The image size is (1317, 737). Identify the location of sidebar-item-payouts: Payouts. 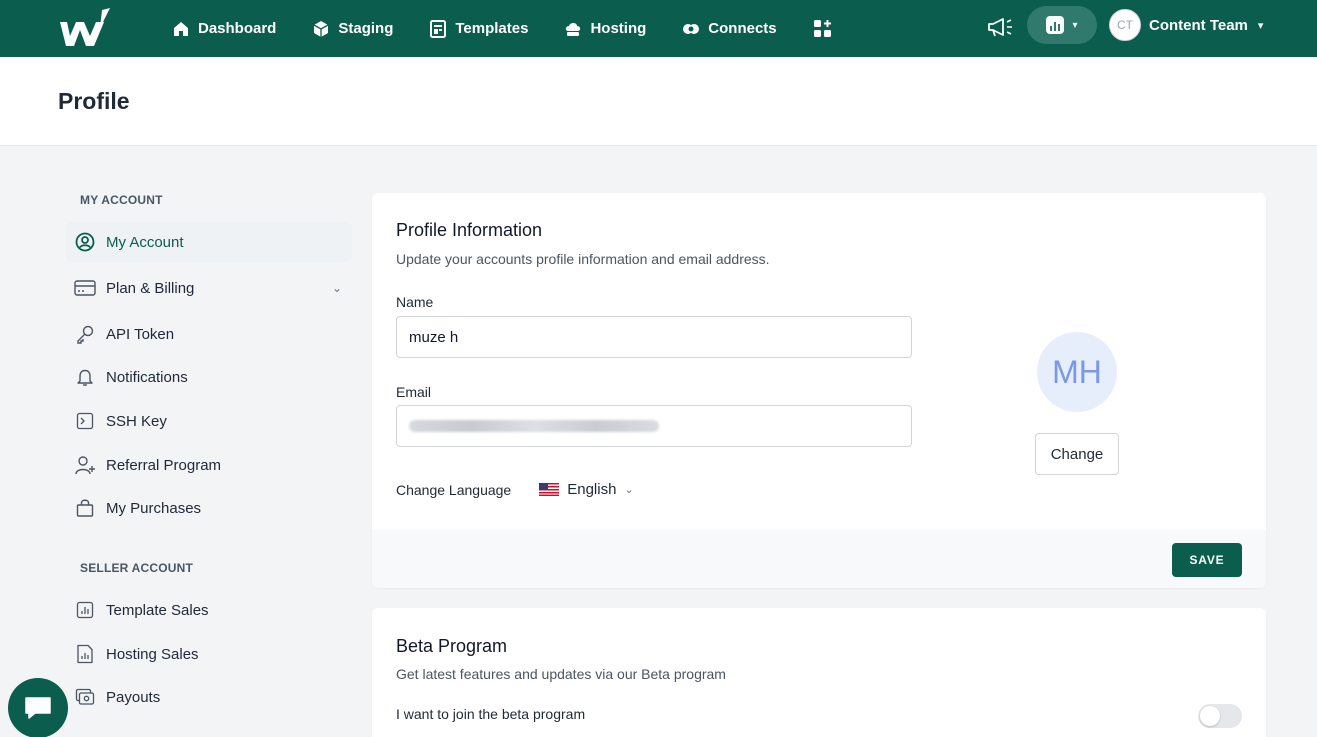
(209, 697).